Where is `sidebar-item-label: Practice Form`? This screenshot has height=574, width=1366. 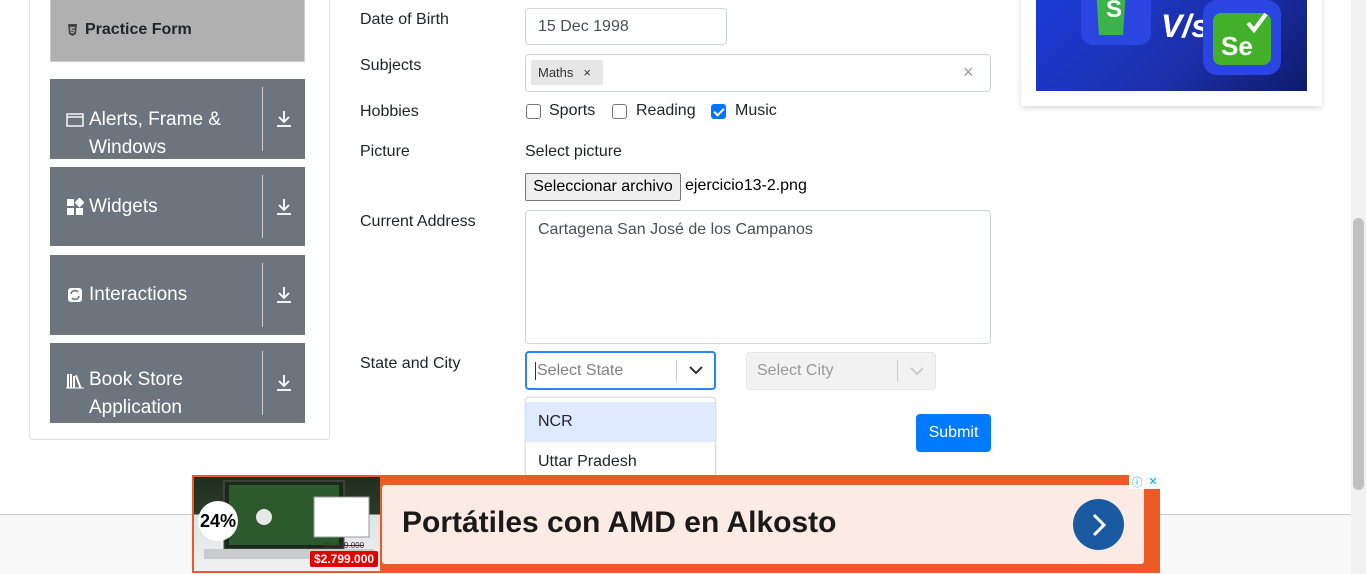
sidebar-item-label: Practice Form is located at coordinates (138, 29).